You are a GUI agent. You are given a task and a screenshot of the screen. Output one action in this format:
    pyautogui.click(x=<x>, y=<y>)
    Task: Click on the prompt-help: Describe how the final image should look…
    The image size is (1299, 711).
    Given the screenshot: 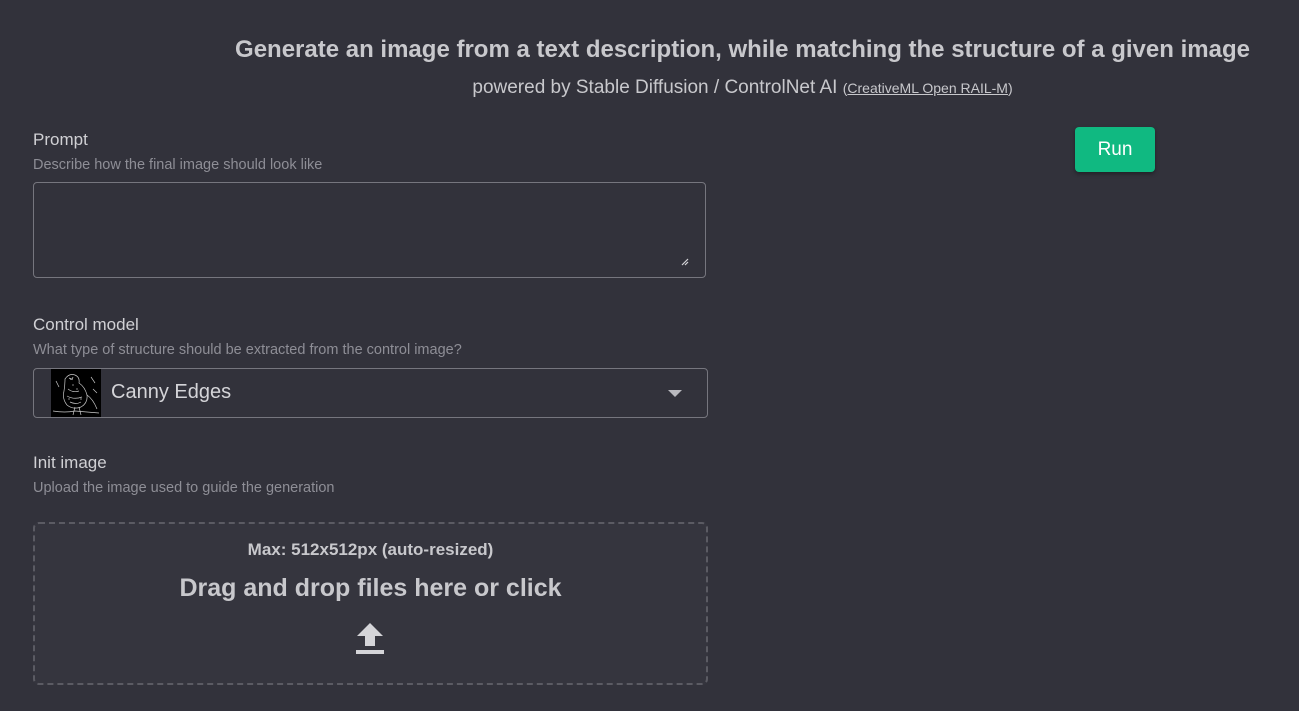 What is the action you would take?
    pyautogui.click(x=178, y=165)
    